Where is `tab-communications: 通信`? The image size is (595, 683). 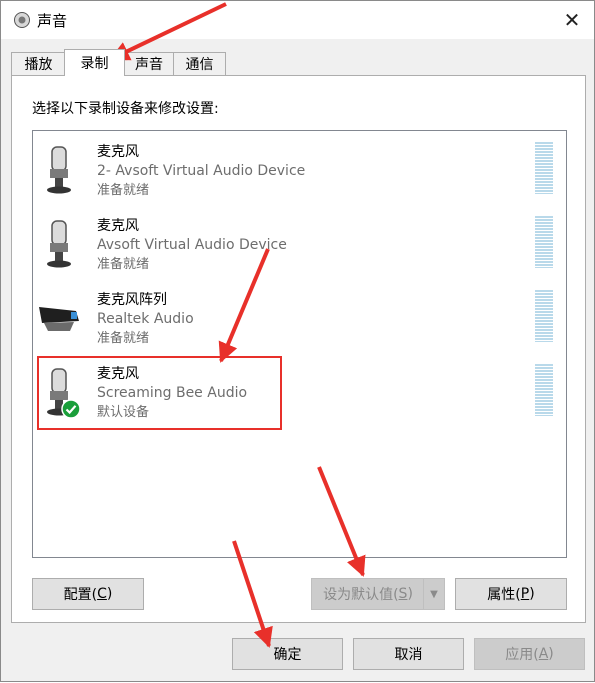 tab-communications: 通信 is located at coordinates (199, 63).